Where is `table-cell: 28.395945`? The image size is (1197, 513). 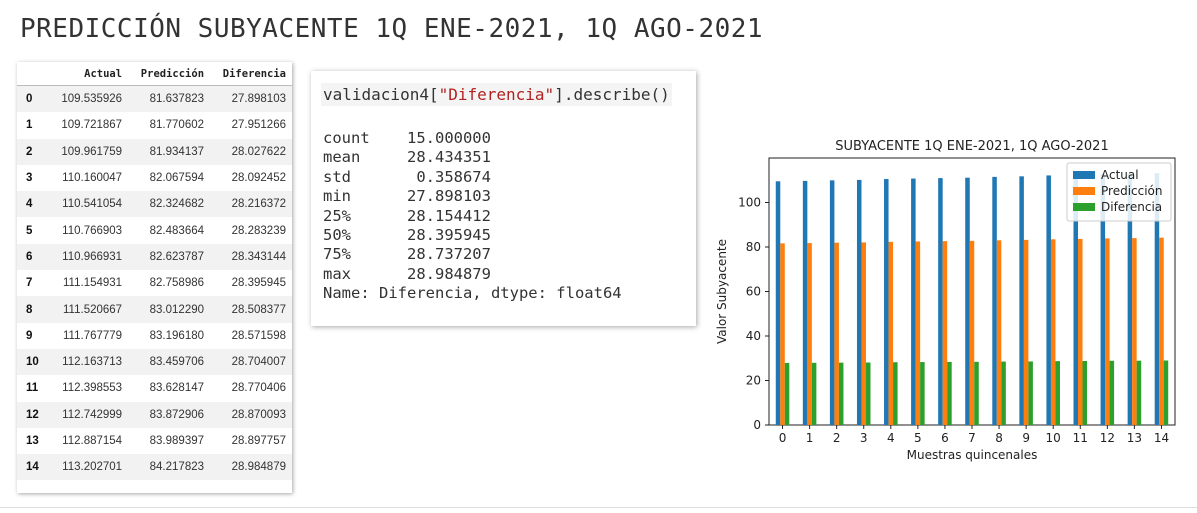
table-cell: 28.395945 is located at coordinates (258, 283).